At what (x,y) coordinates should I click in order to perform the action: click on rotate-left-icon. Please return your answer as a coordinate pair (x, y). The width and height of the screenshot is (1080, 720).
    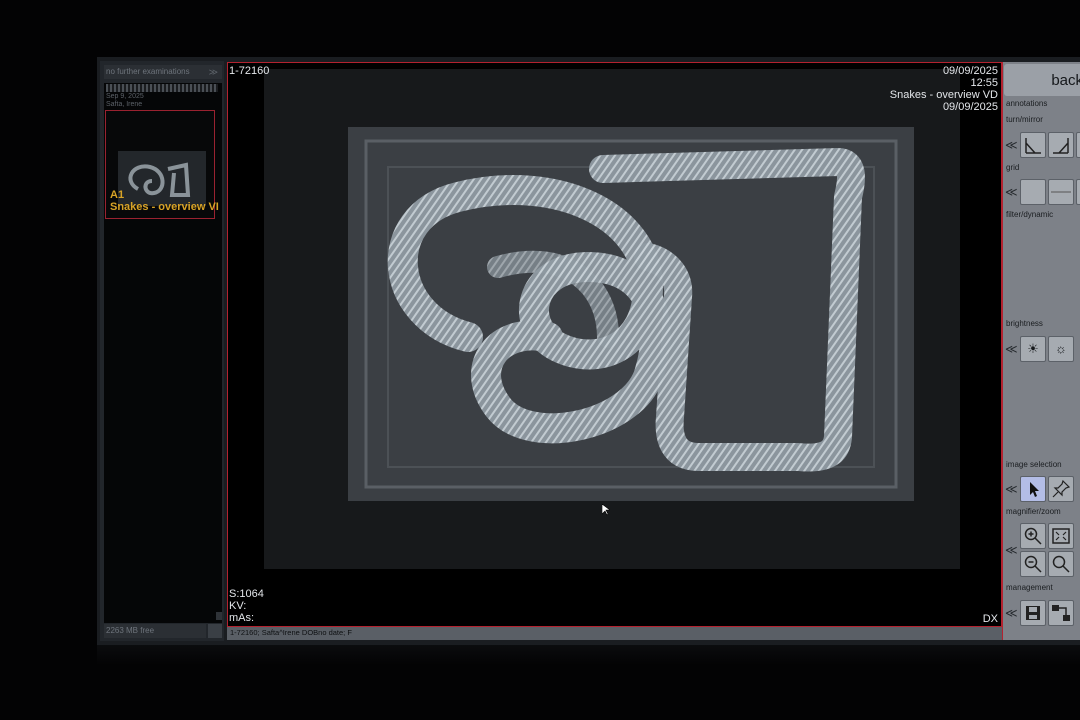
    Looking at the image, I should click on (1033, 146).